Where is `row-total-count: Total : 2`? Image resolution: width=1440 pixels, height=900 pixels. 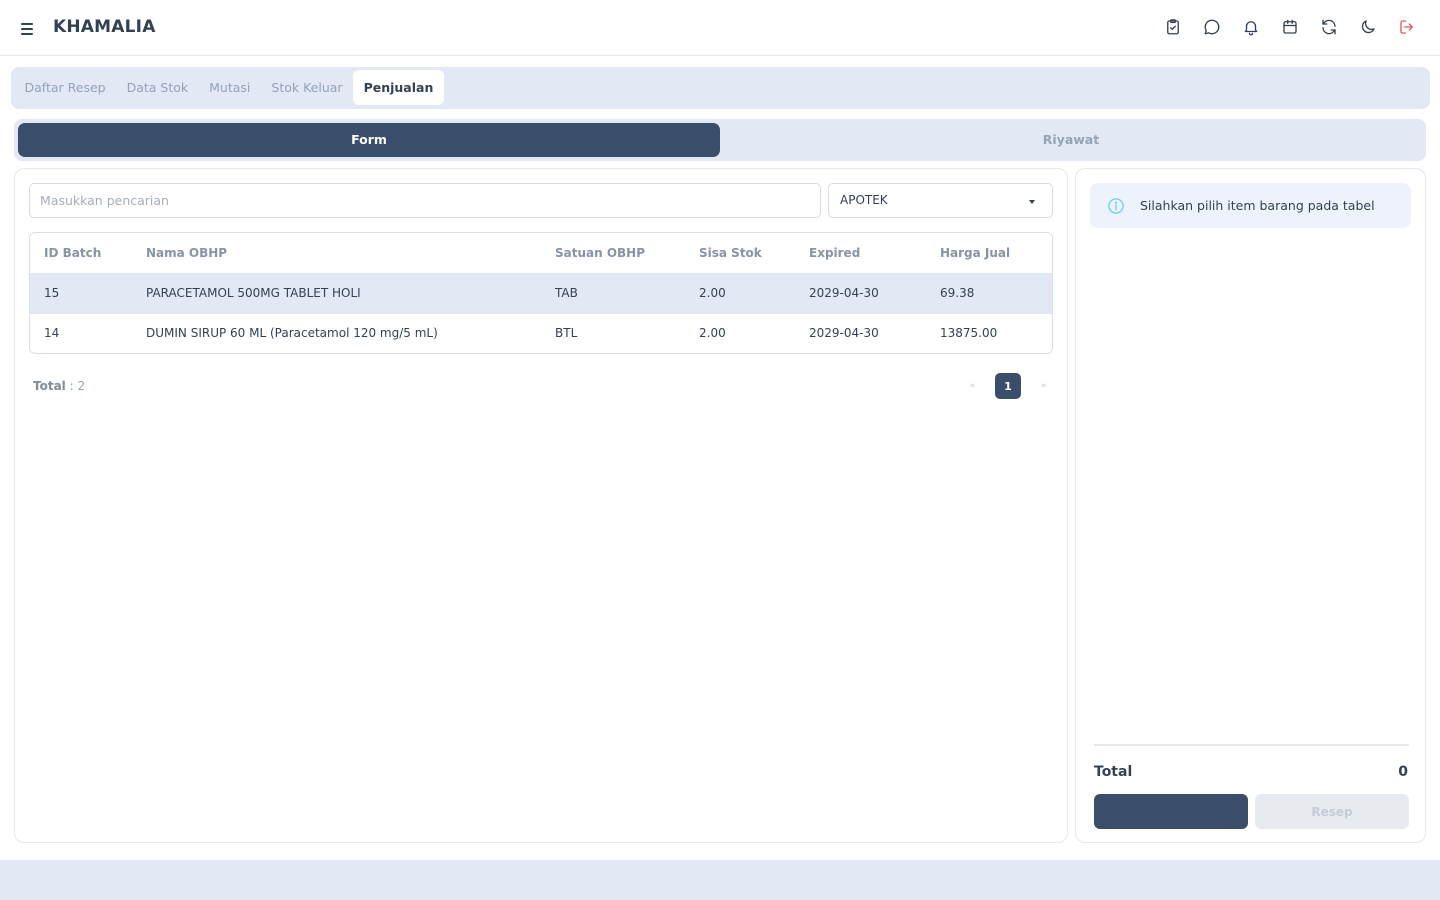 row-total-count: Total : 2 is located at coordinates (59, 386).